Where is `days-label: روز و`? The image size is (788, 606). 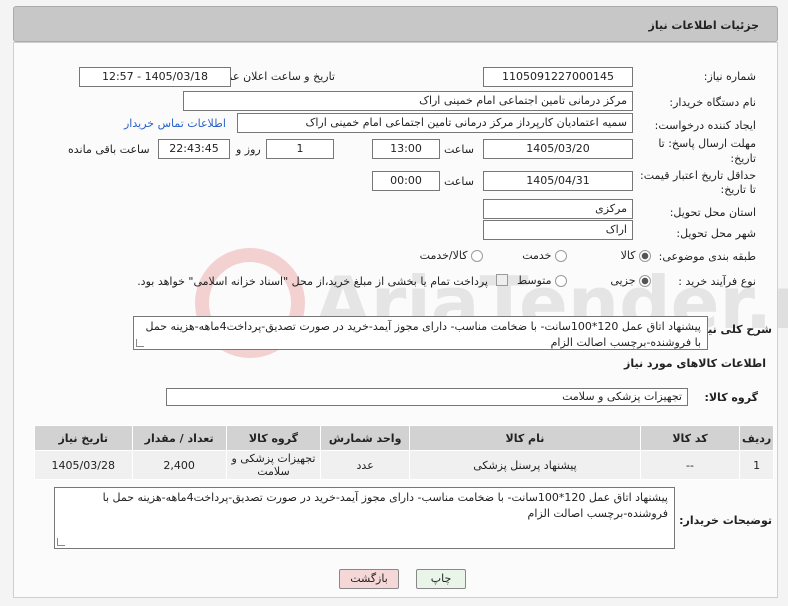 days-label: روز و is located at coordinates (248, 149).